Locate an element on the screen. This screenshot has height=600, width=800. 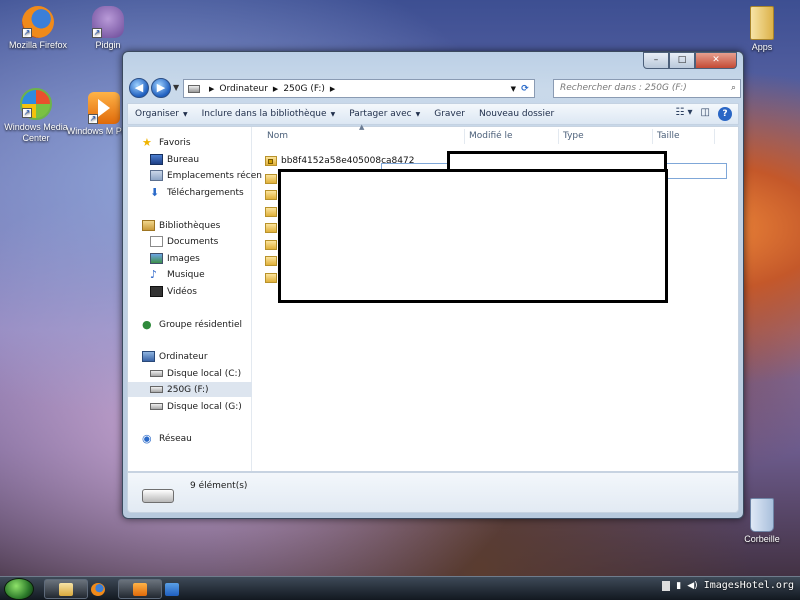
view-controls: ☷ ▾ ◫ ? is located at coordinates (703, 114).